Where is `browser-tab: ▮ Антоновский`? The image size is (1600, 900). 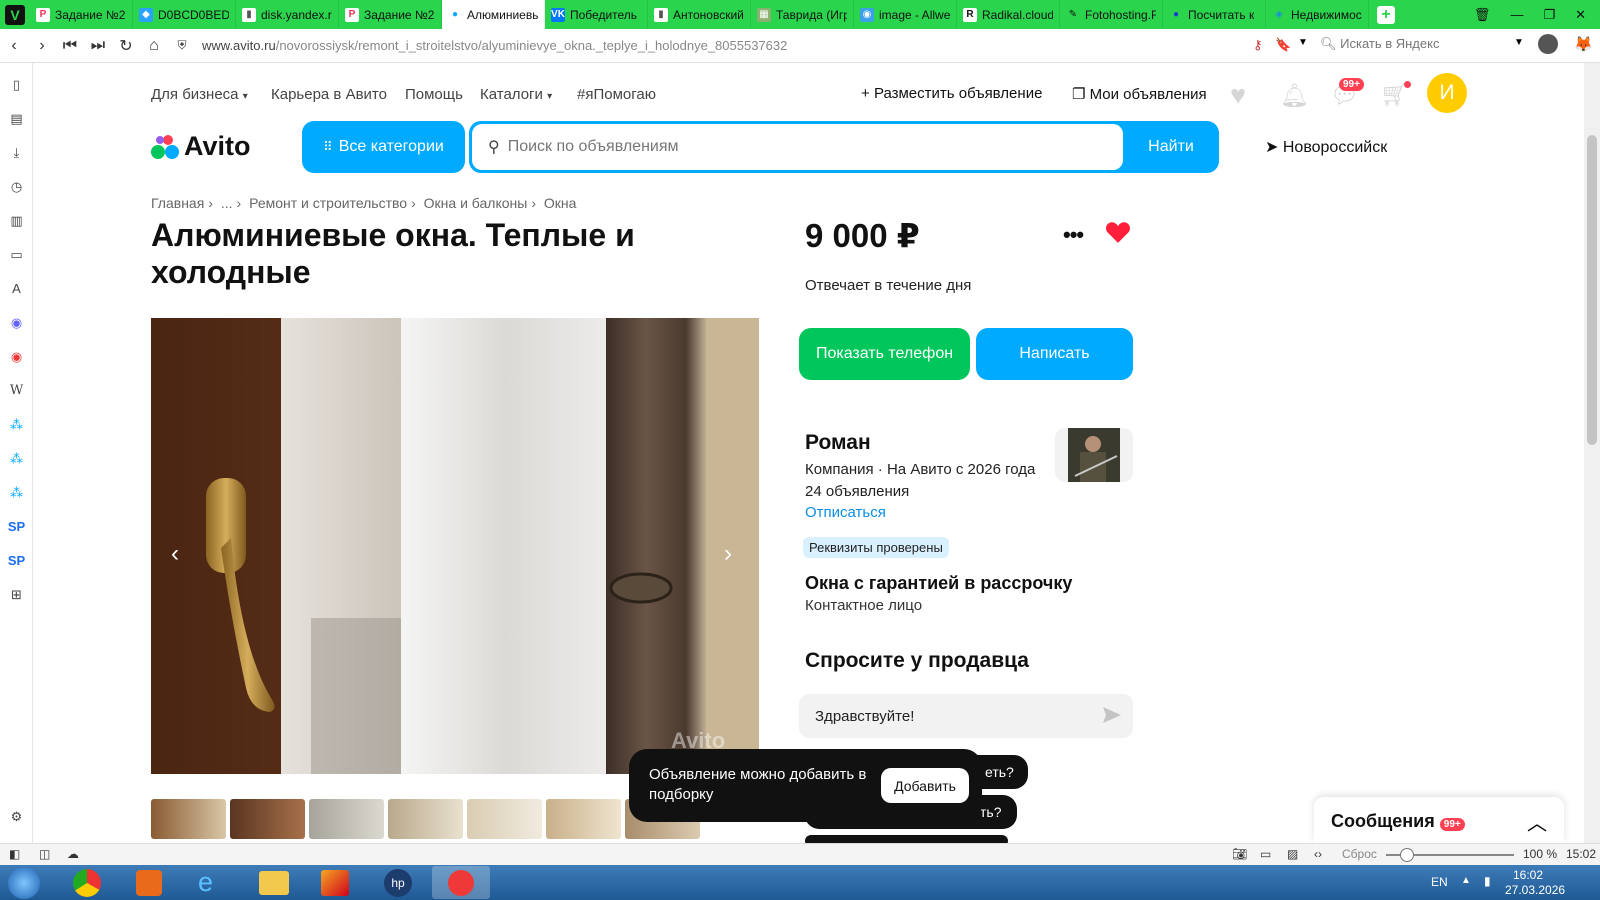
browser-tab: ▮ Антоновский is located at coordinates (699, 14).